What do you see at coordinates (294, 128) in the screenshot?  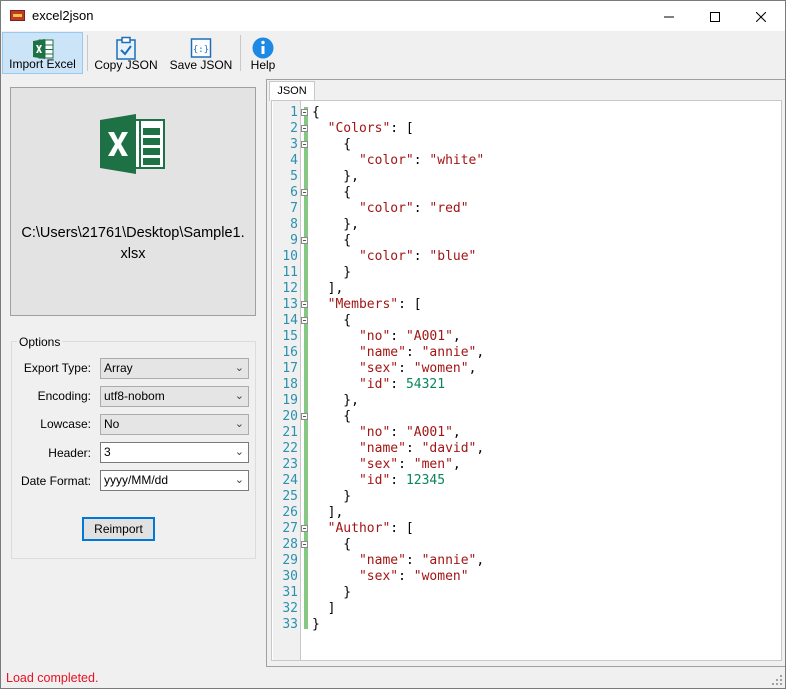 I see `line-number: 2` at bounding box center [294, 128].